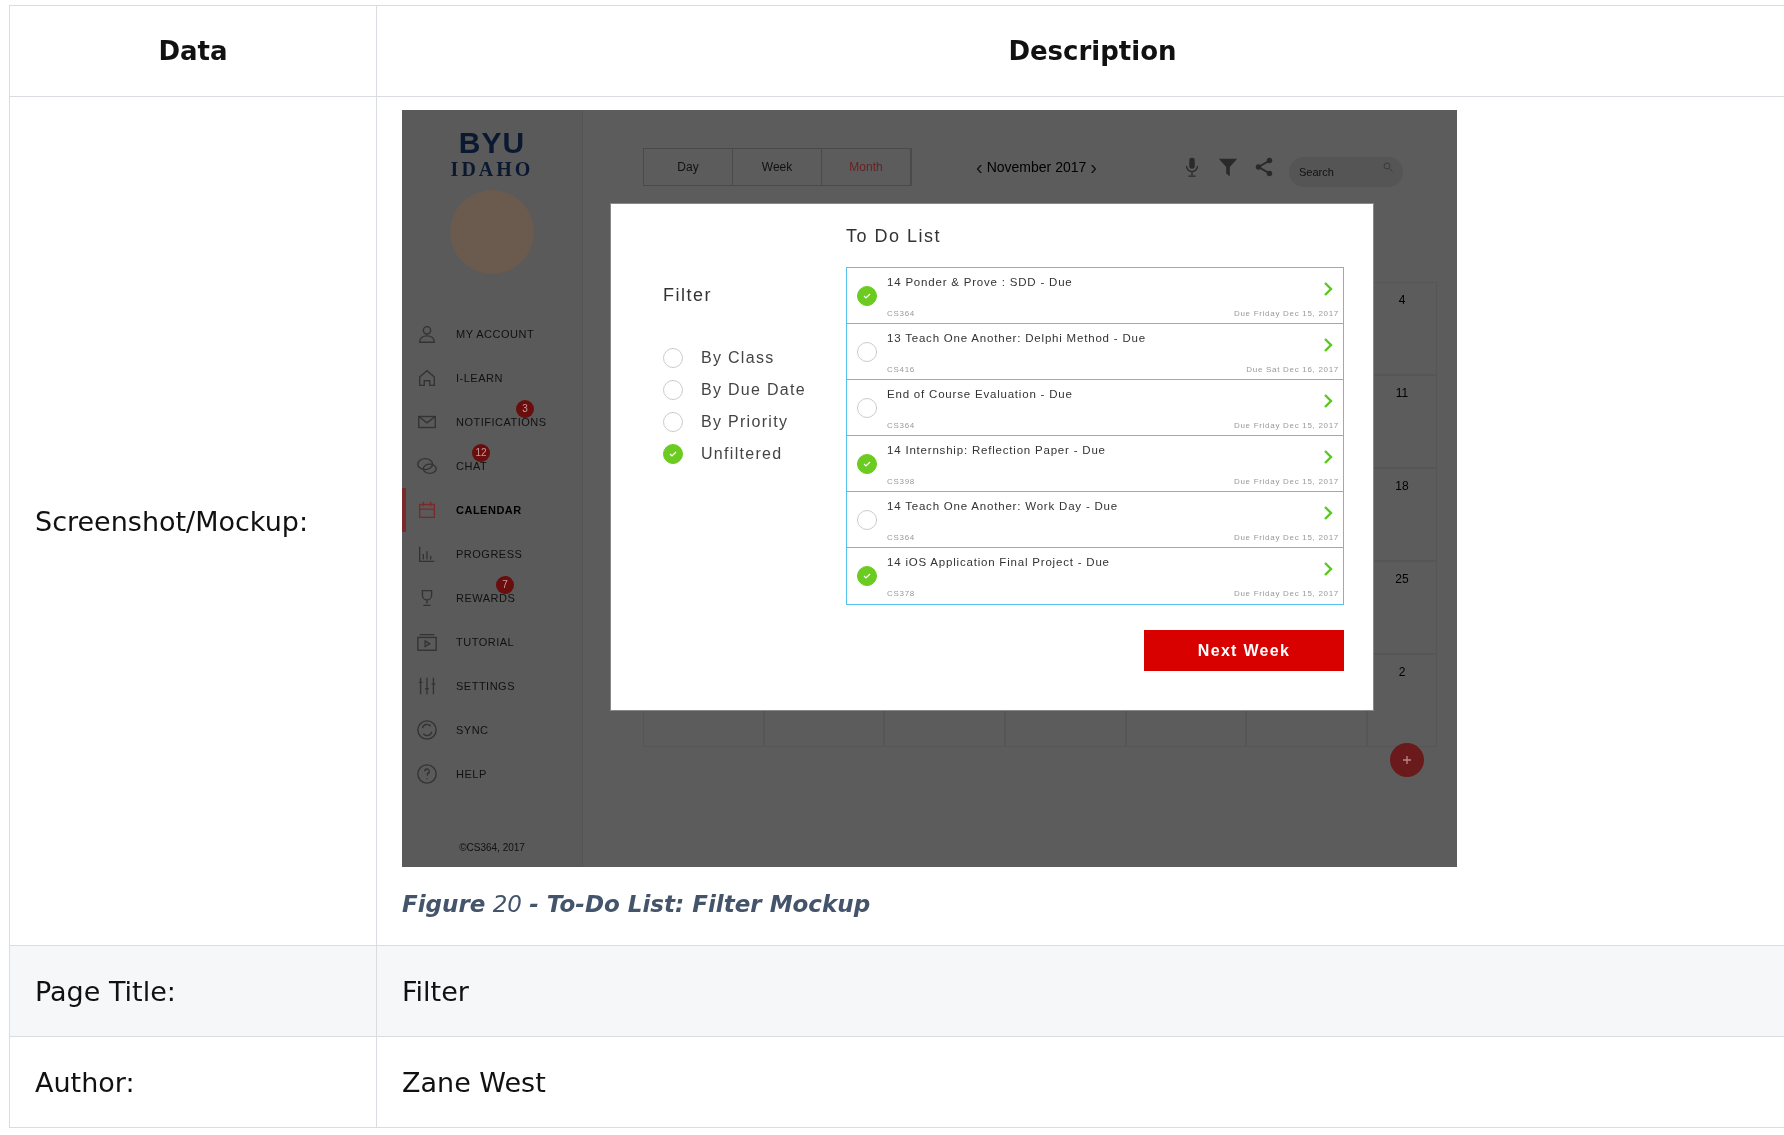 The height and width of the screenshot is (1135, 1784). Describe the element at coordinates (1402, 673) in the screenshot. I see `day-number: 2` at that location.